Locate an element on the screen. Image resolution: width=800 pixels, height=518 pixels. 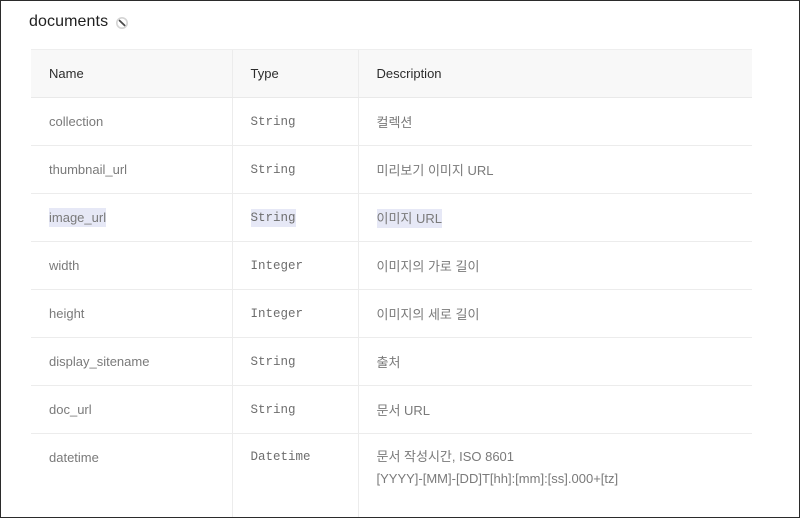
description-format-line: [YYYY]-[MM]-[DD]T[hh]:[mm]:[ss].000+[tz] is located at coordinates (497, 478).